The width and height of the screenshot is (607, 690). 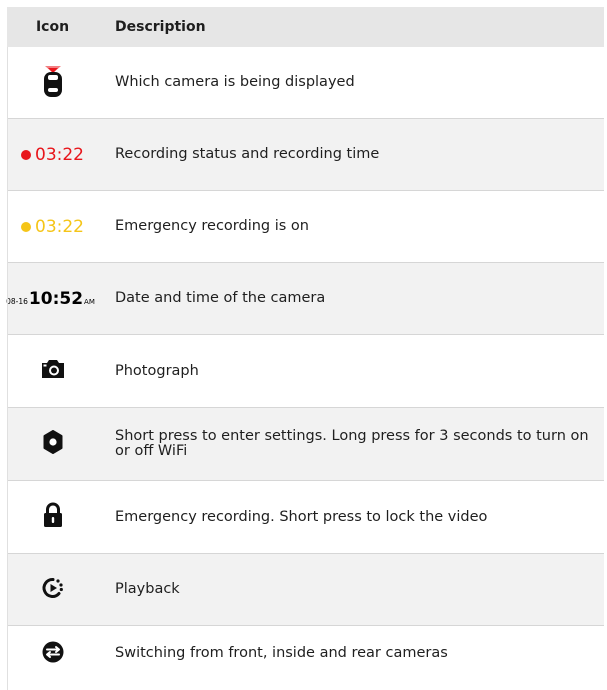 What do you see at coordinates (53, 371) in the screenshot?
I see `camera-icon` at bounding box center [53, 371].